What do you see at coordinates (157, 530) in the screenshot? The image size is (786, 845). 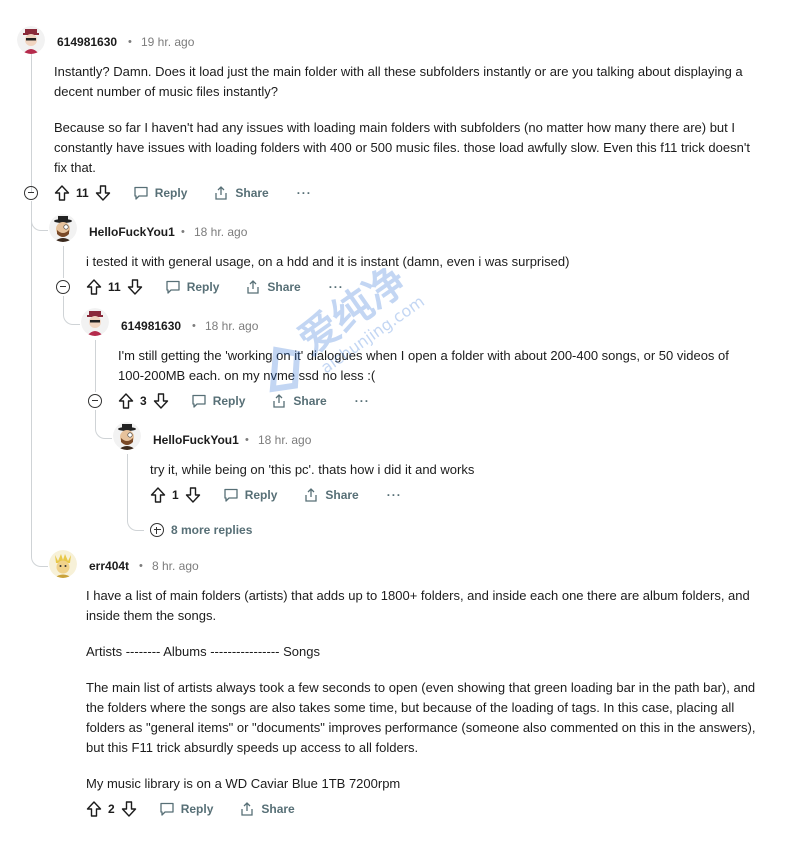 I see `plus-circle-icon` at bounding box center [157, 530].